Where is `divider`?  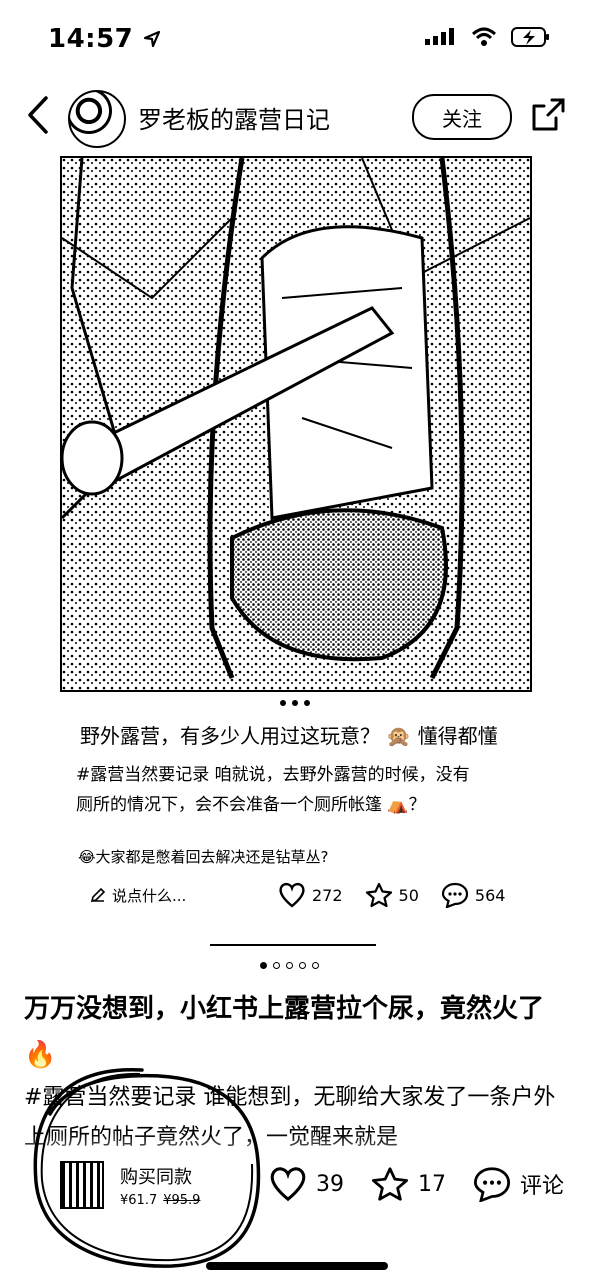 divider is located at coordinates (293, 945).